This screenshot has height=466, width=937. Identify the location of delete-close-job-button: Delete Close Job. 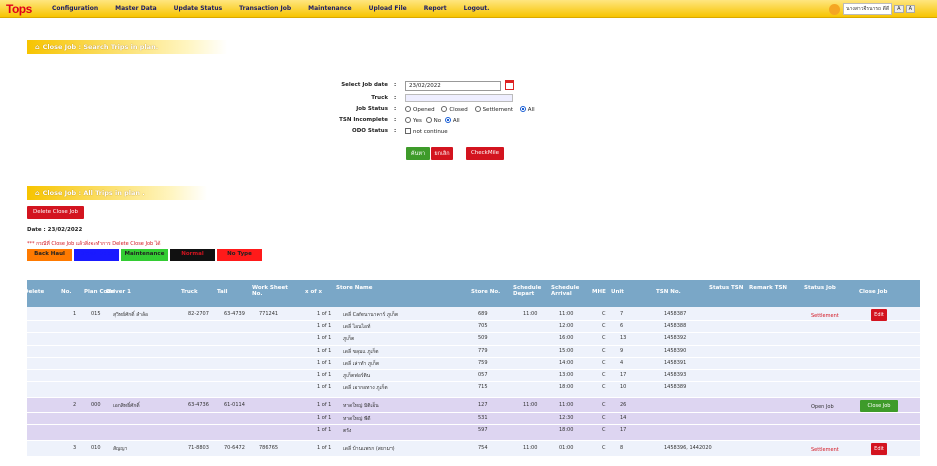
(55, 212).